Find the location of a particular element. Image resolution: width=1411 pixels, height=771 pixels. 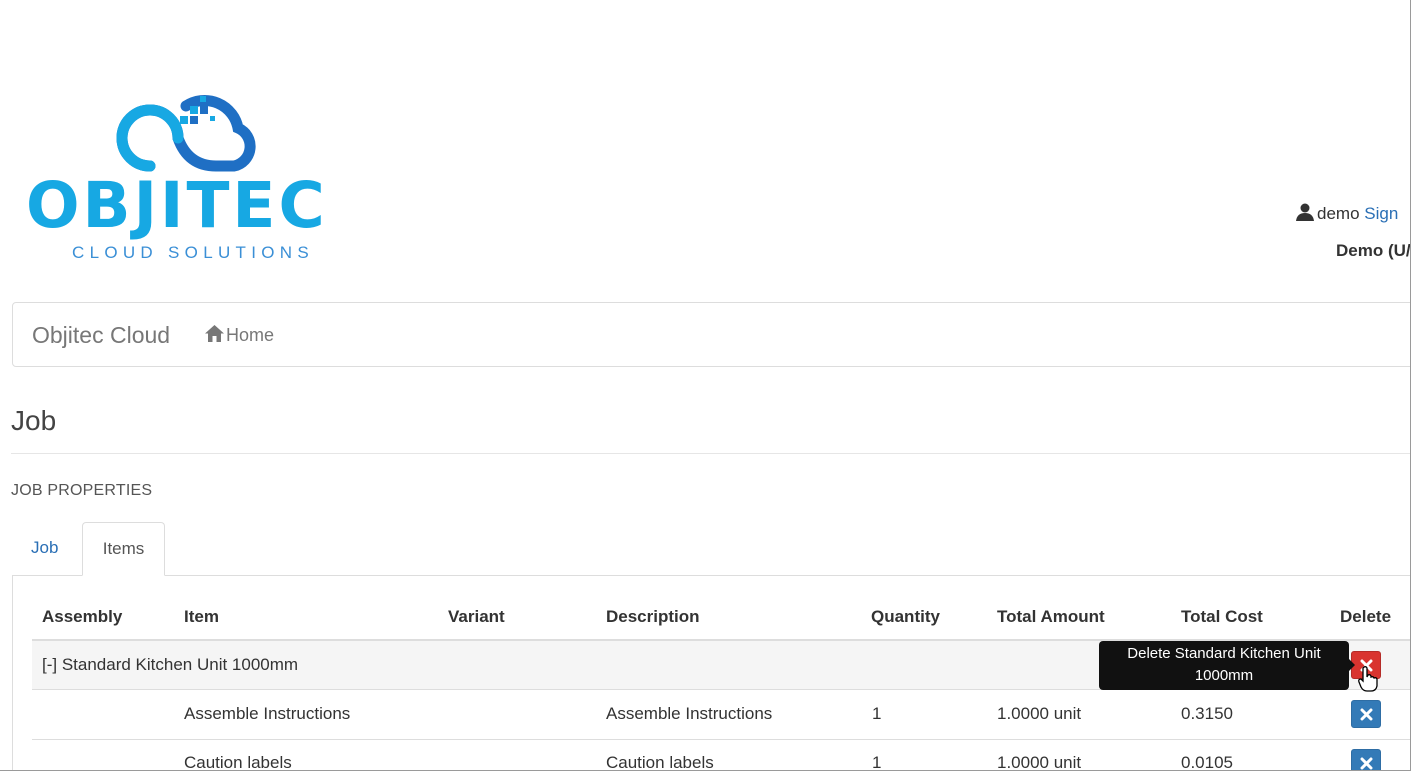

header-delete: Delete is located at coordinates (1366, 616).